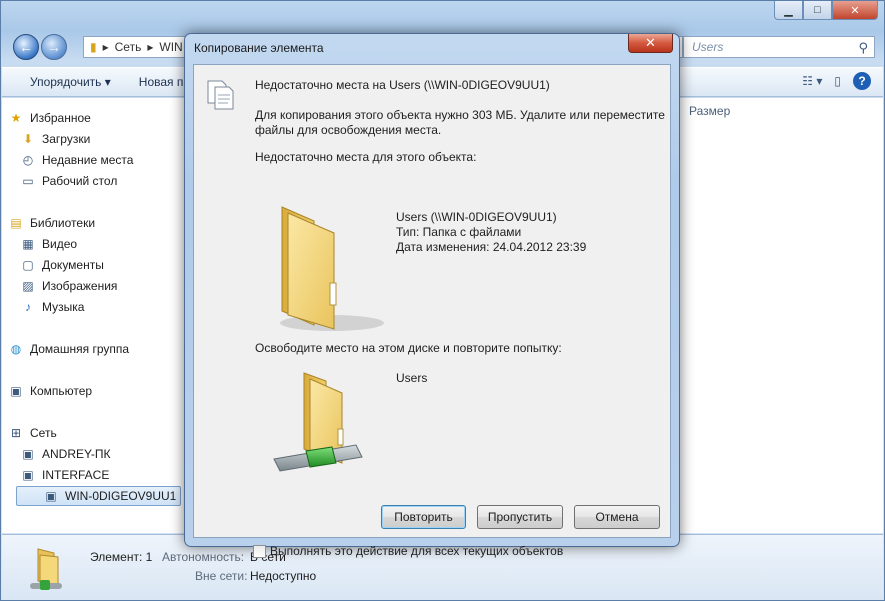 This screenshot has height=601, width=885. I want to click on dialog-close-button: ✕, so click(650, 43).